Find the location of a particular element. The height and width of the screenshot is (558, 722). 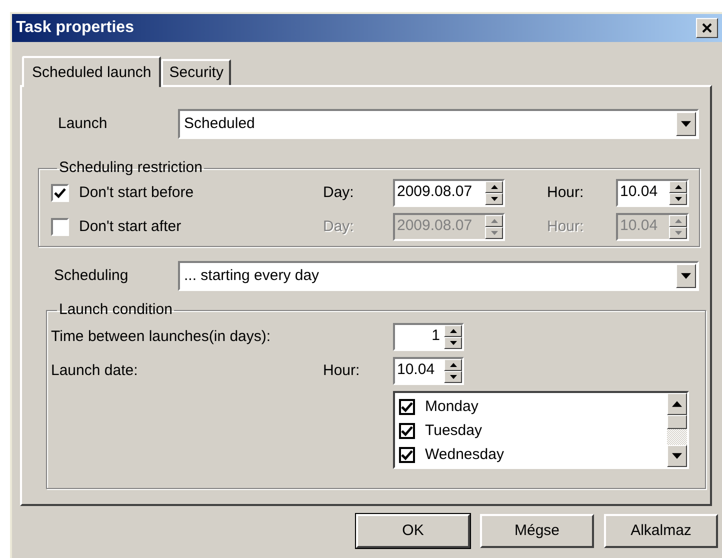

field-label: Scheduling is located at coordinates (92, 276).